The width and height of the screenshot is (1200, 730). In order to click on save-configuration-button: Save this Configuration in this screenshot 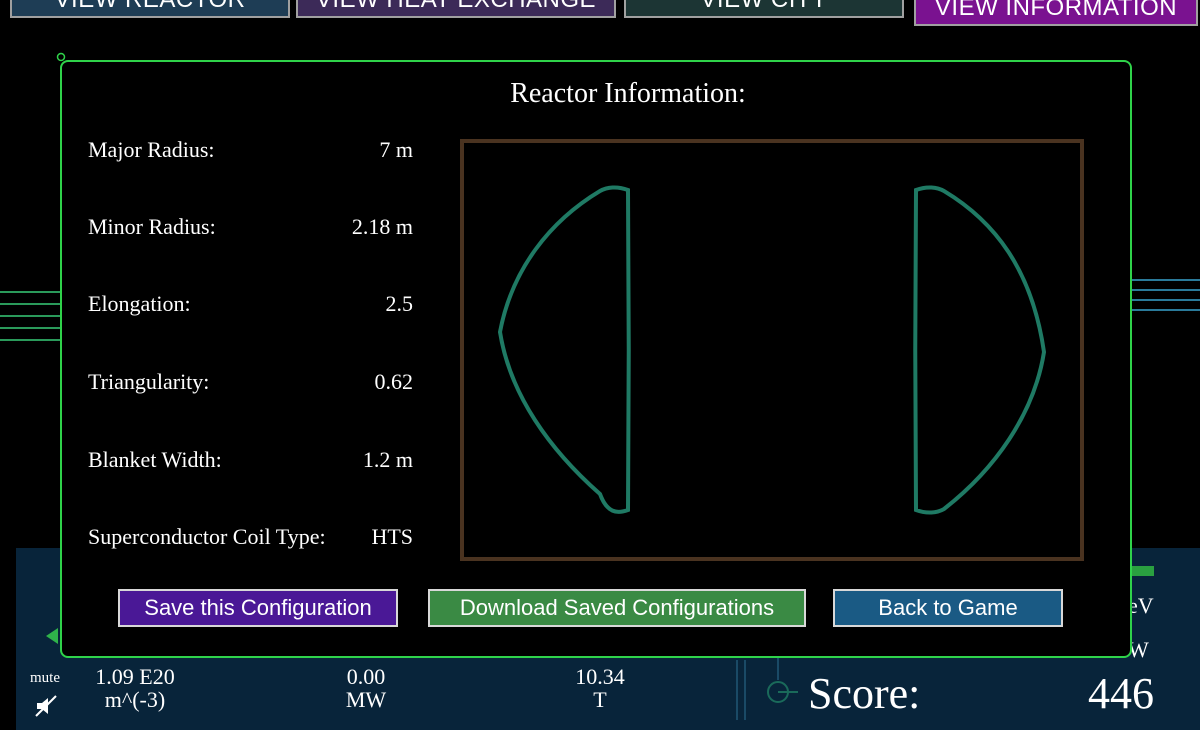, I will do `click(258, 608)`.